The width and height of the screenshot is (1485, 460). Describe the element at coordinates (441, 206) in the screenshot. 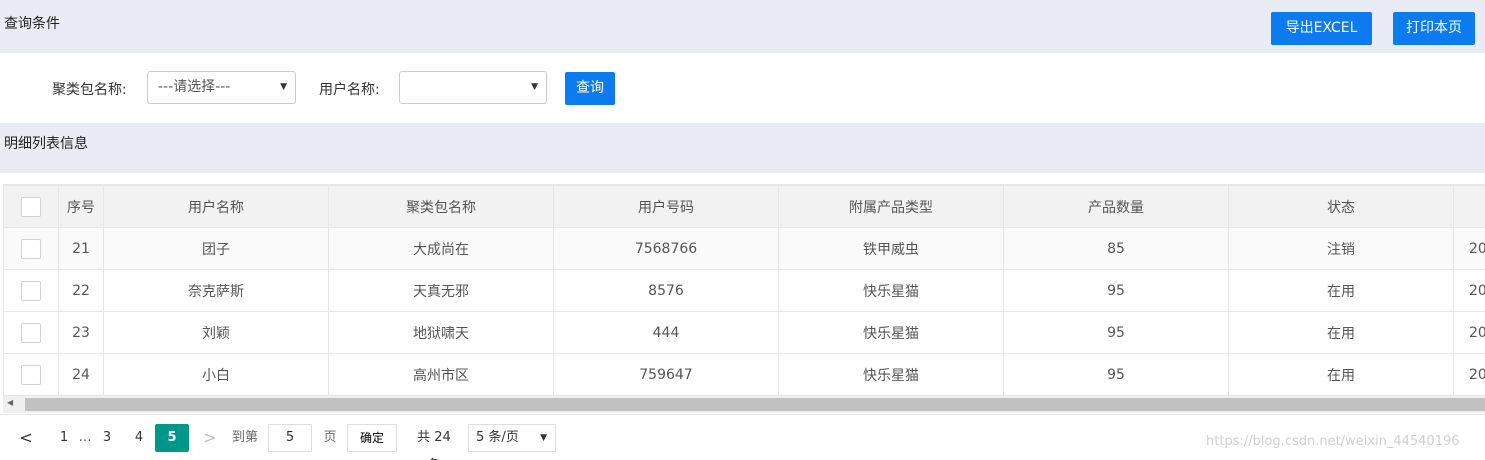

I see `column-header-package-name: 聚类包名称` at that location.